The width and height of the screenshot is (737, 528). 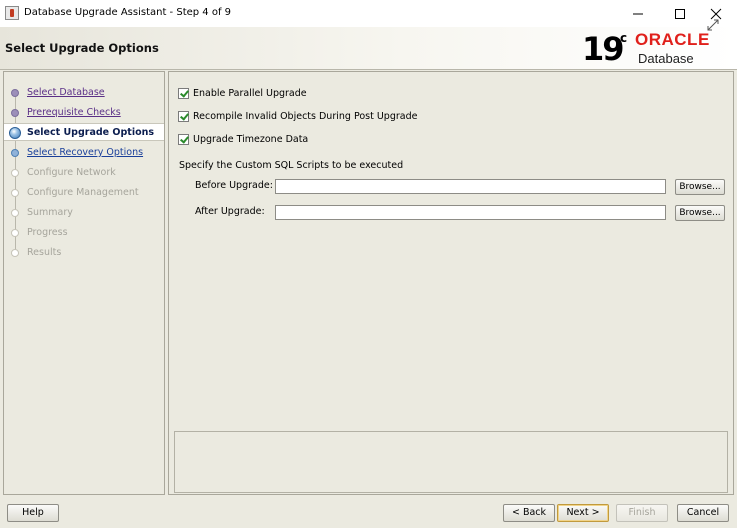 I want to click on step-item-configure-management: Configure Management, so click(x=84, y=193).